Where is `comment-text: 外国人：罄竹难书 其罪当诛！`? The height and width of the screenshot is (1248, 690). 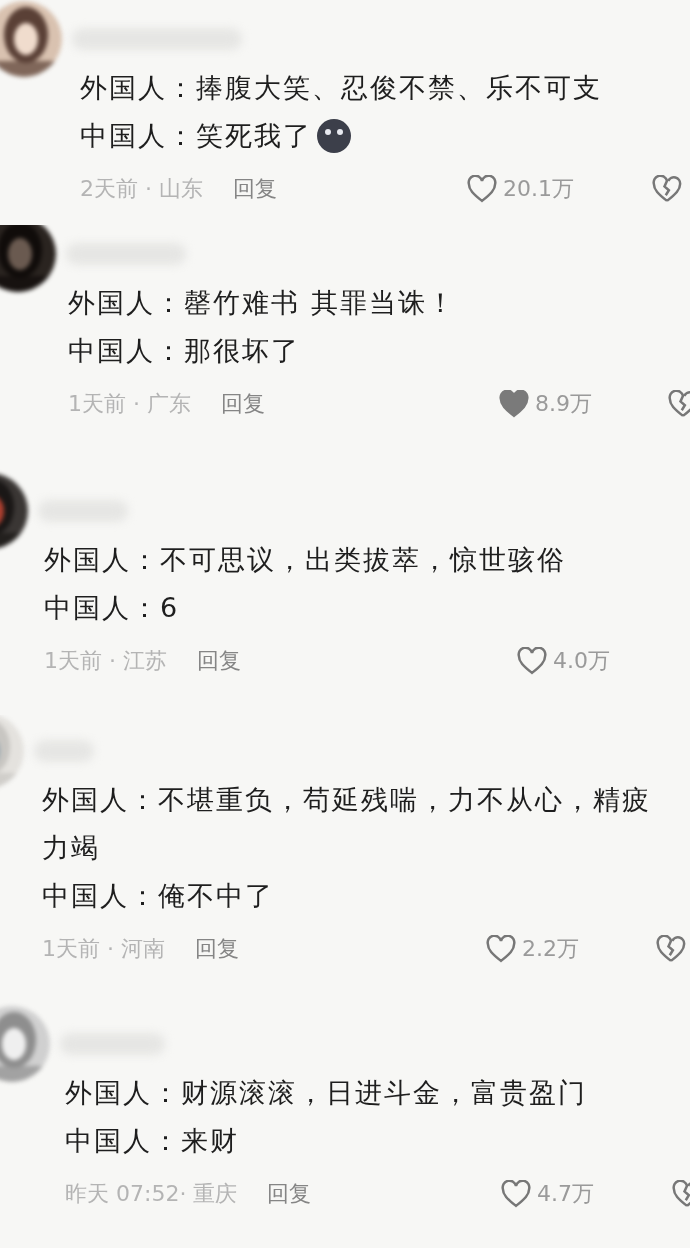
comment-text: 外国人：罄竹难书 其罪当诛！ is located at coordinates (262, 303).